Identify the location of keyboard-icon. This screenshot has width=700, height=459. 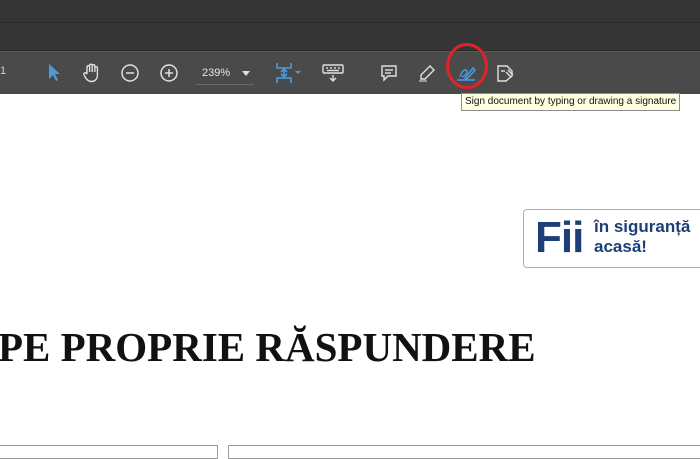
(333, 73).